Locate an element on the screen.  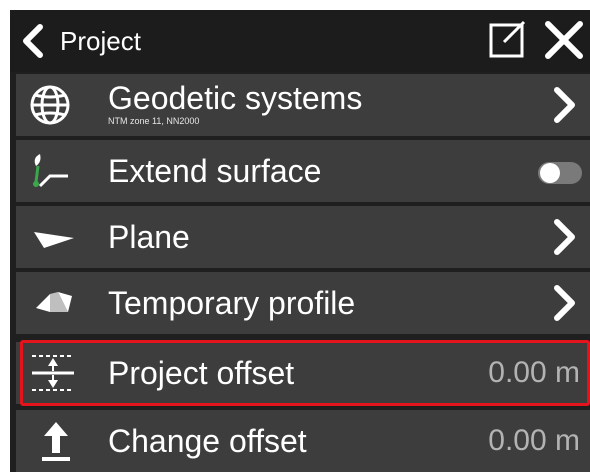
close-icon is located at coordinates (564, 40).